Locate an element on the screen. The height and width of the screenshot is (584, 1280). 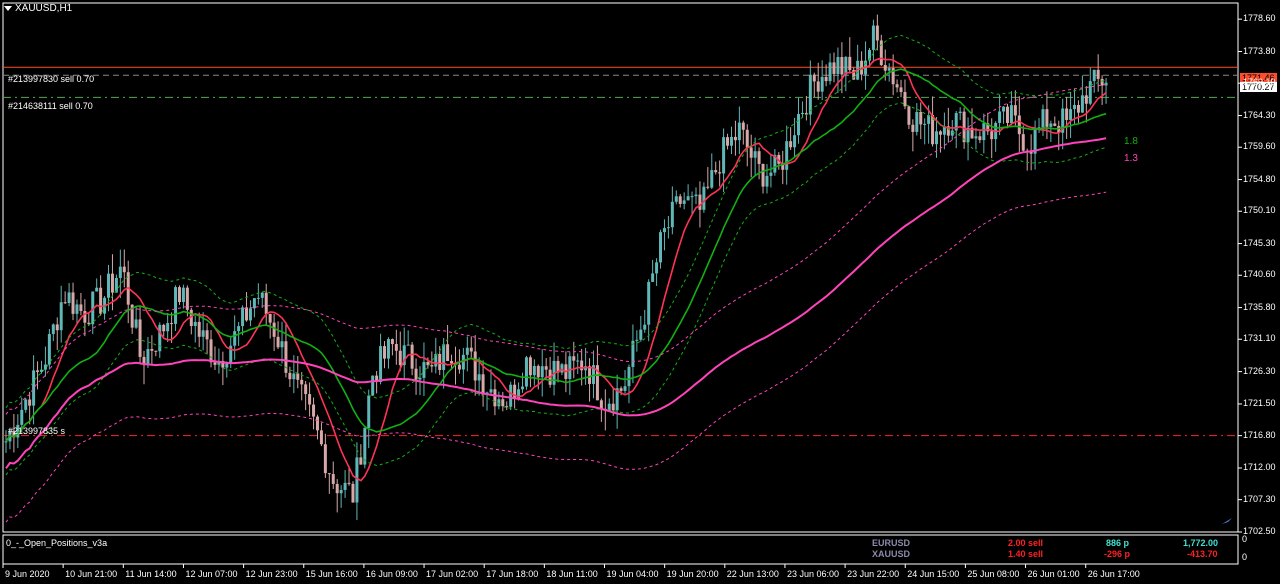
position-profit-1: 1,772.00 is located at coordinates (1201, 543).